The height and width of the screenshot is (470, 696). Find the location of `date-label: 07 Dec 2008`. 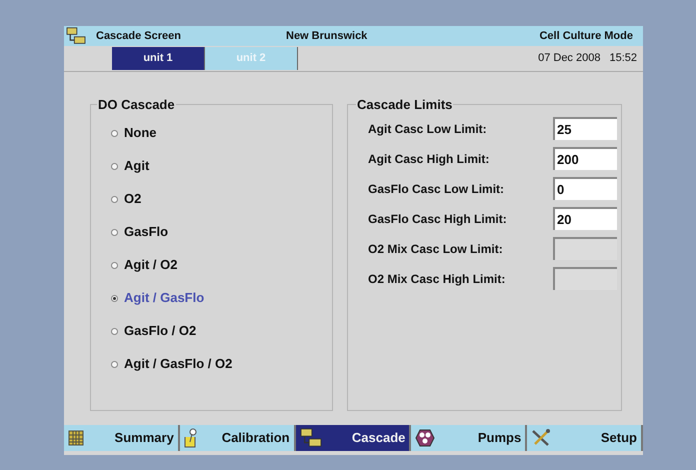

date-label: 07 Dec 2008 is located at coordinates (569, 58).